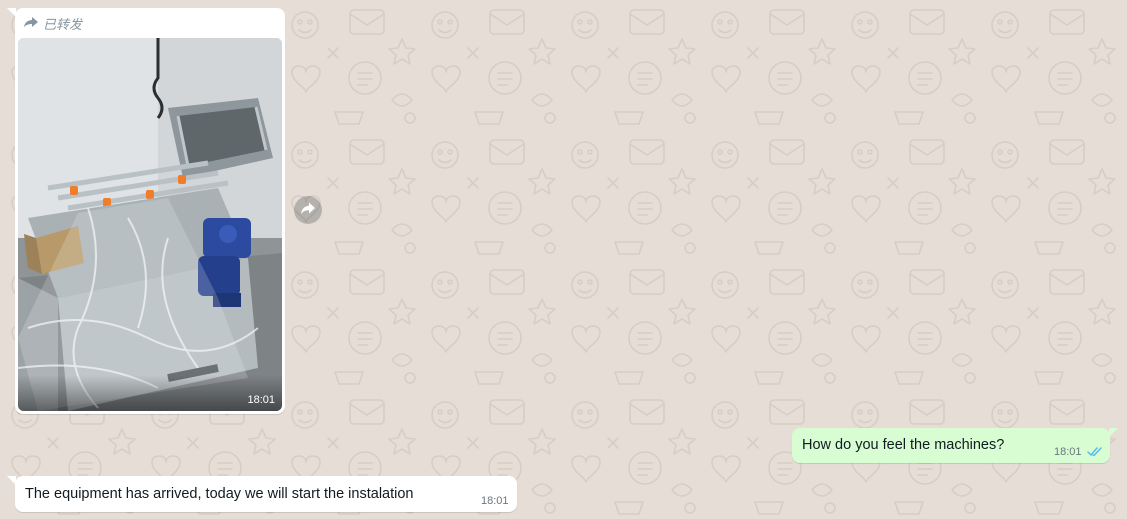 This screenshot has width=1127, height=519. I want to click on forwarded-text: 已转发, so click(63, 24).